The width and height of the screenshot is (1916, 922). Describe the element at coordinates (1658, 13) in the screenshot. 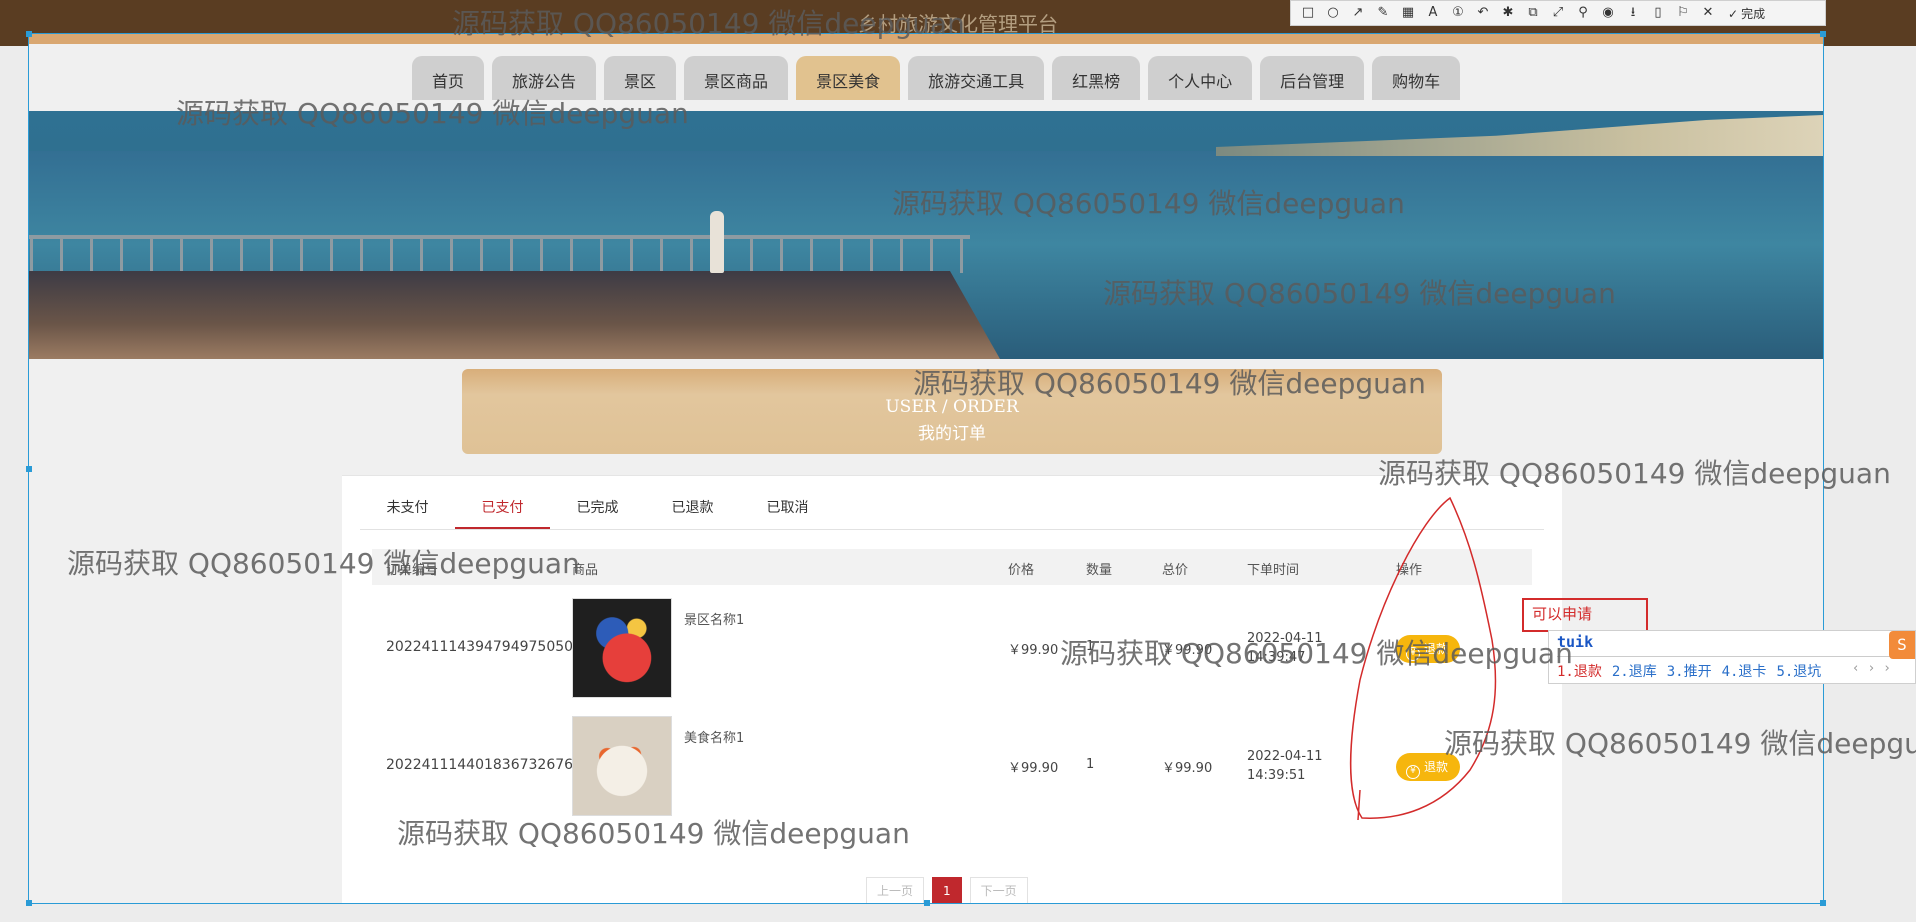

I see `phone-icon: ▯` at that location.